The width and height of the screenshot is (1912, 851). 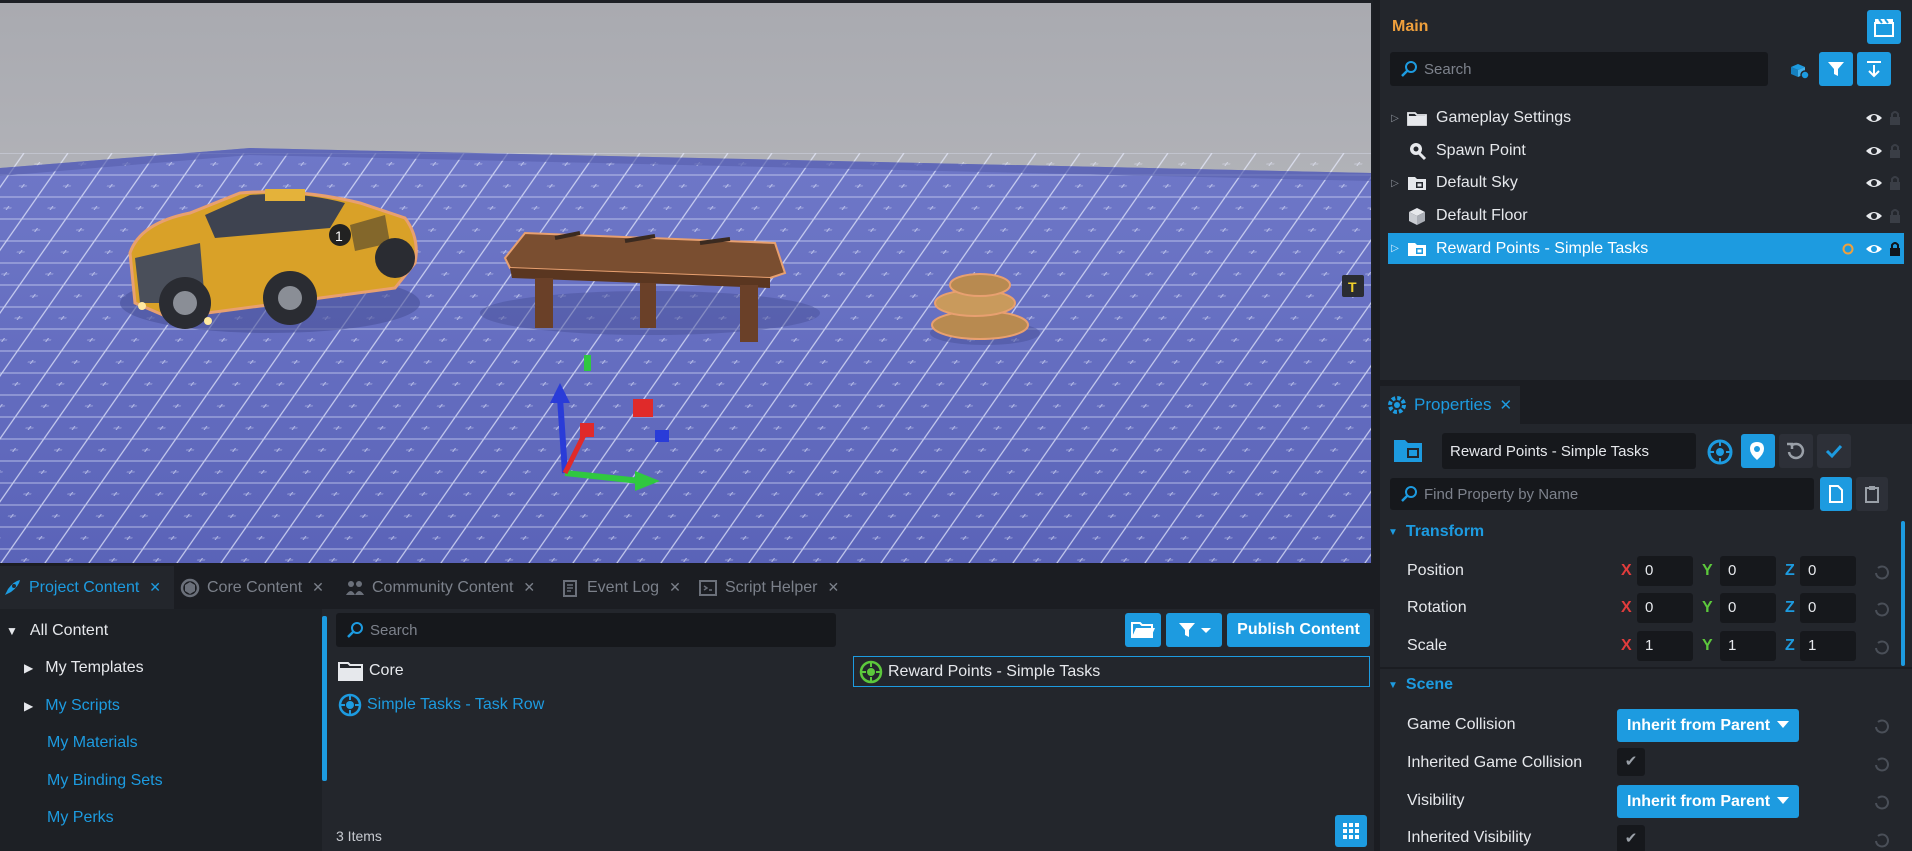 I want to click on scene-section-header: ▼ Scene, so click(x=1420, y=685).